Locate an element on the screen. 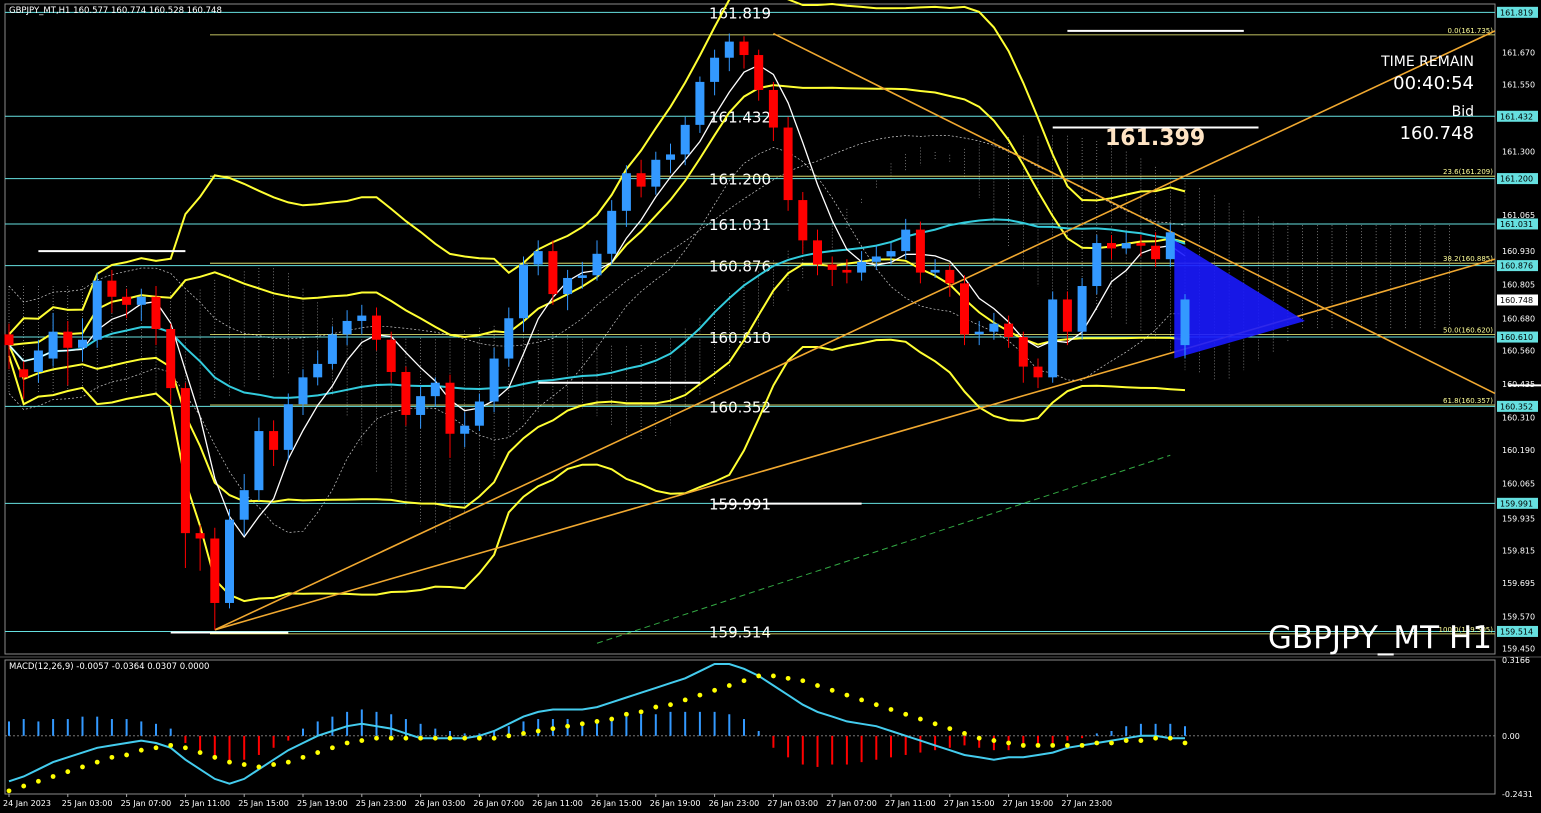 The height and width of the screenshot is (813, 1541). price-tag-text: 159.991 is located at coordinates (1516, 503).